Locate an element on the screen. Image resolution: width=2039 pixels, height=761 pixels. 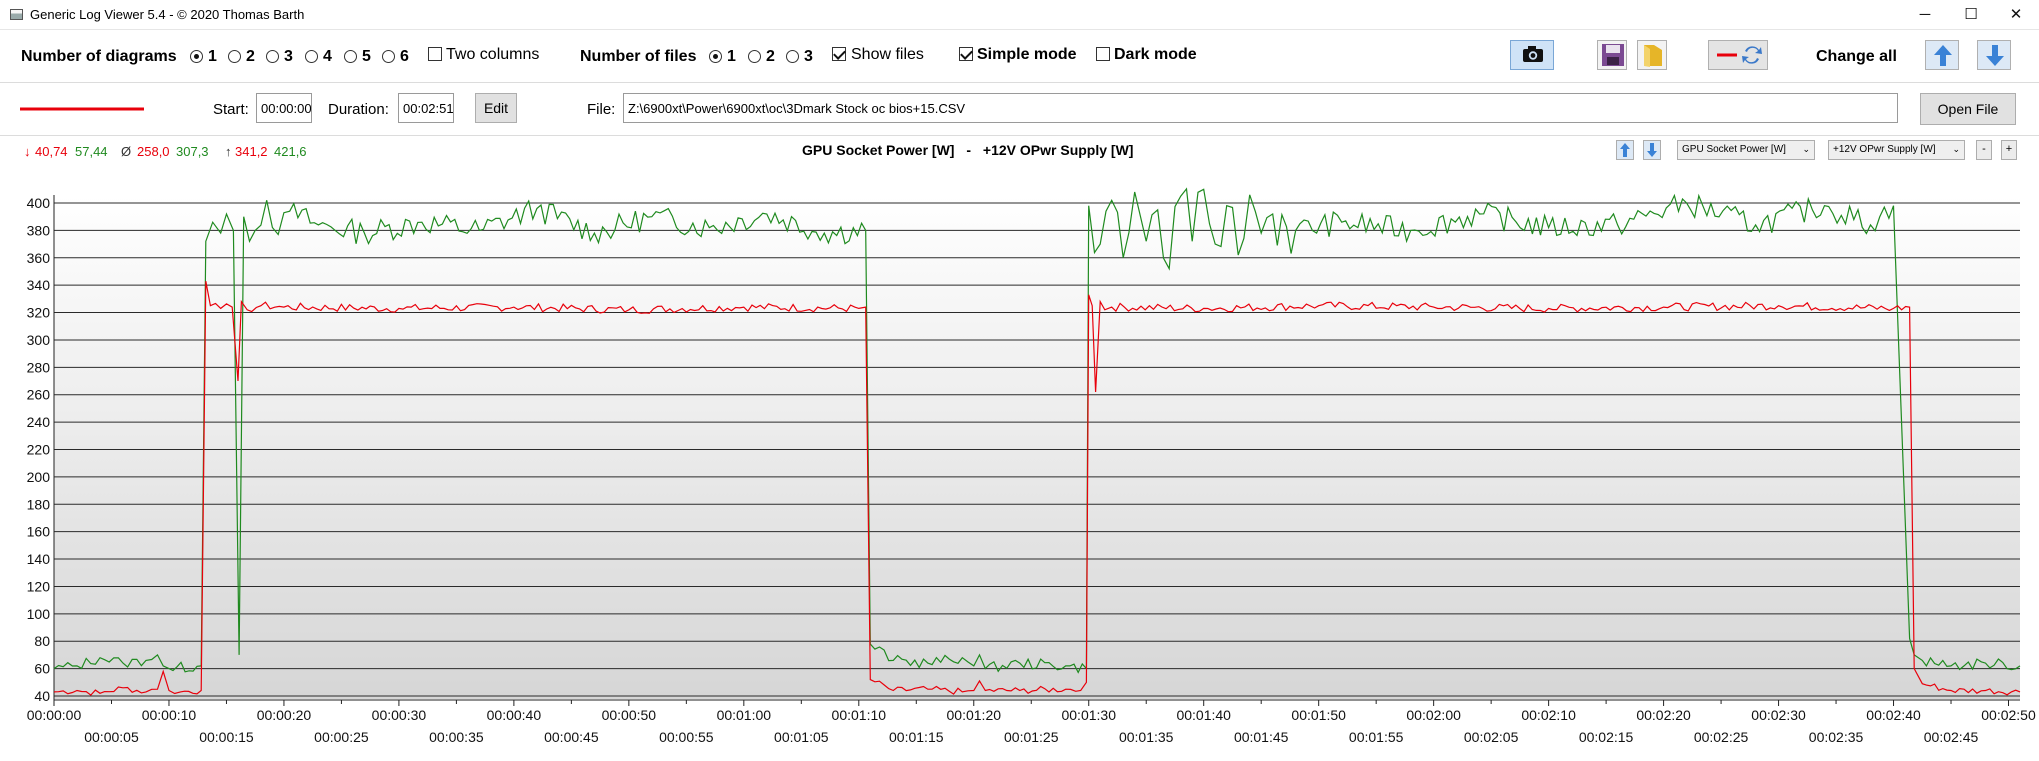
series-down-button is located at coordinates (1652, 150).